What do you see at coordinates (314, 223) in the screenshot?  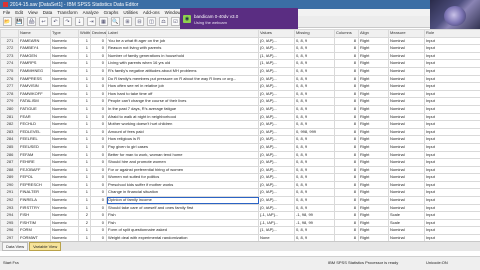 I see `cell-missing: -1, 98, 99` at bounding box center [314, 223].